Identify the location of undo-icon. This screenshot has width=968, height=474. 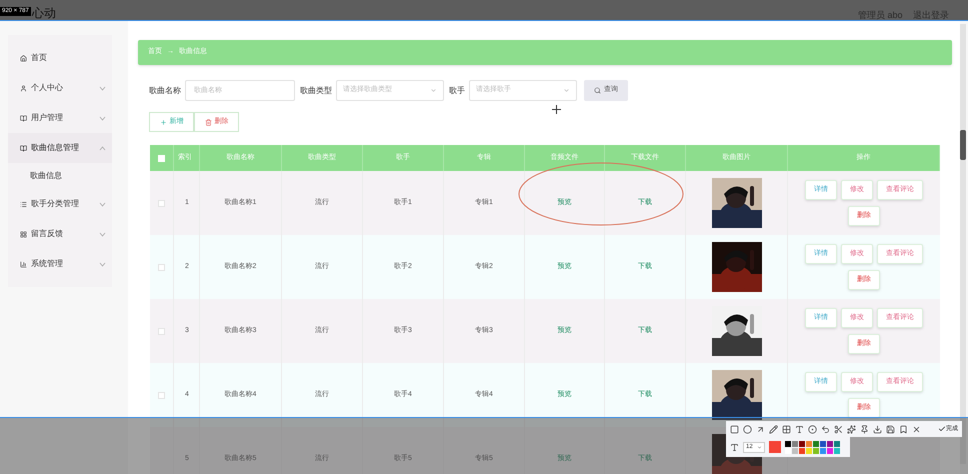
(825, 429).